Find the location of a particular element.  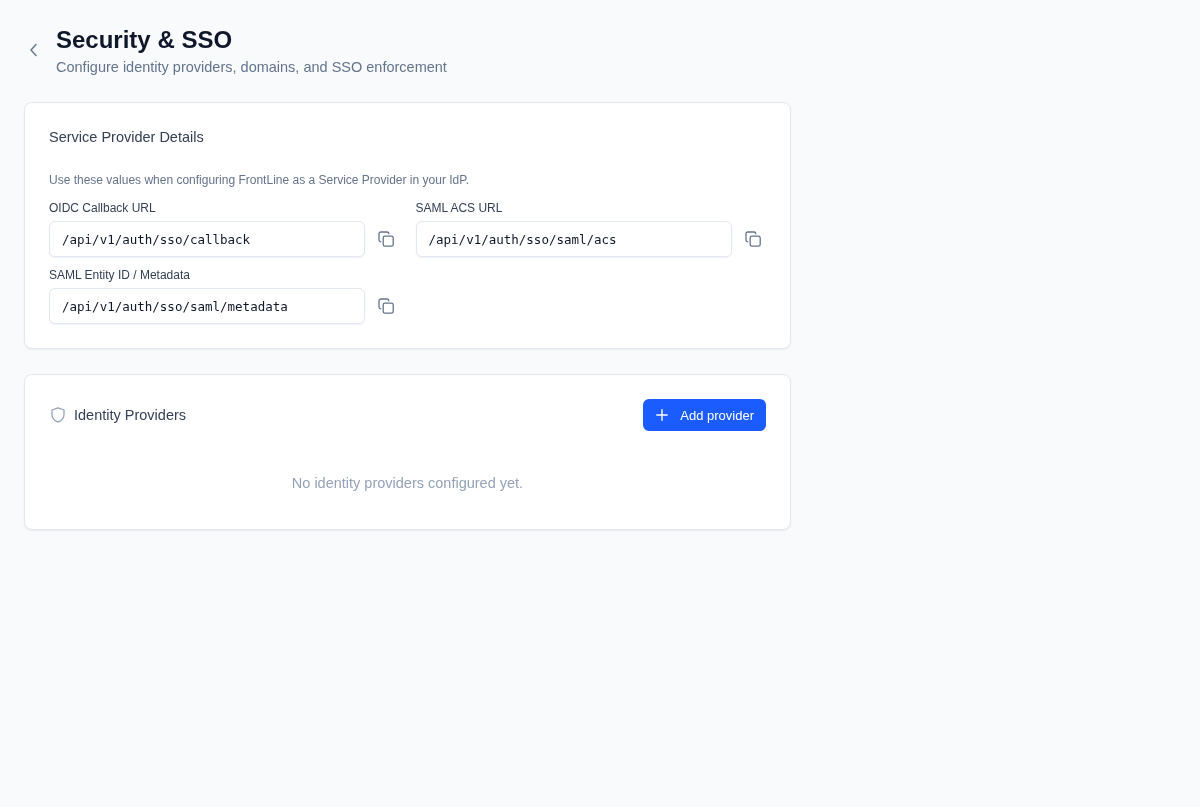

url-field: /api/v1/auth/sso/callback is located at coordinates (207, 239).